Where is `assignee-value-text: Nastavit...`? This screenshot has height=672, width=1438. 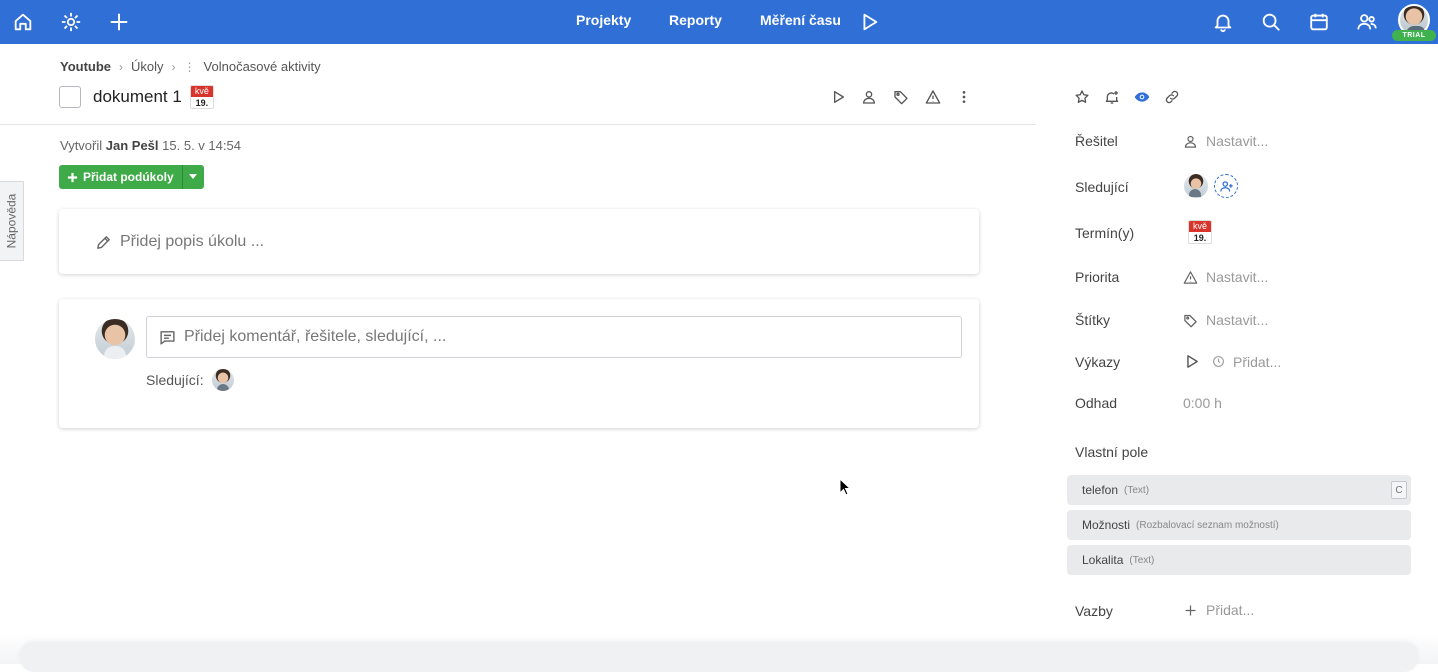
assignee-value-text: Nastavit... is located at coordinates (1237, 141).